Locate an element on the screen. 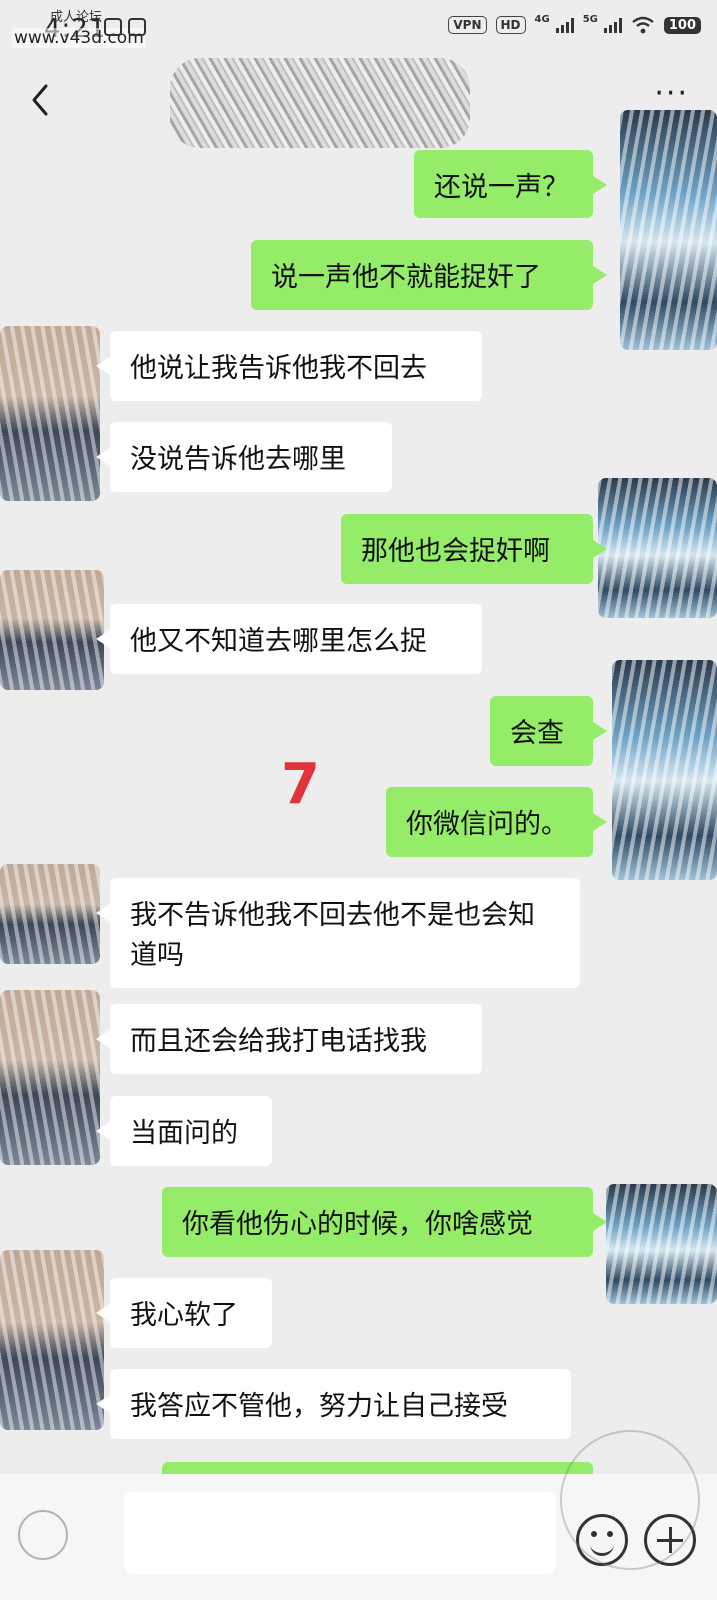 Image resolution: width=717 pixels, height=1600 pixels. chat-title-redacted is located at coordinates (320, 103).